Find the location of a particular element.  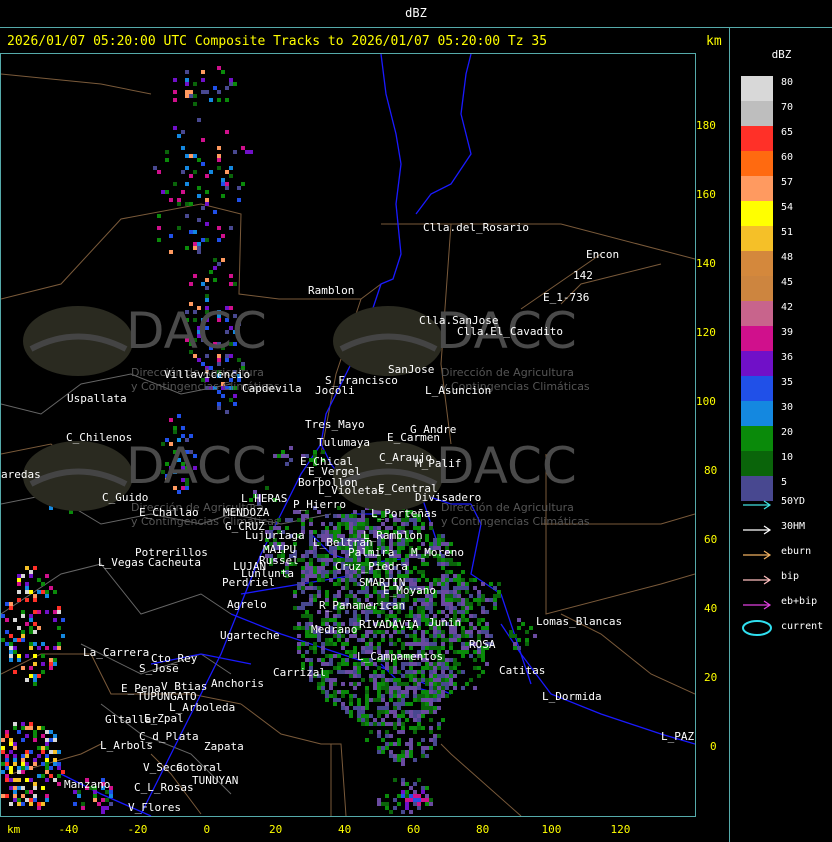

units-label: dBZ is located at coordinates (416, 13).